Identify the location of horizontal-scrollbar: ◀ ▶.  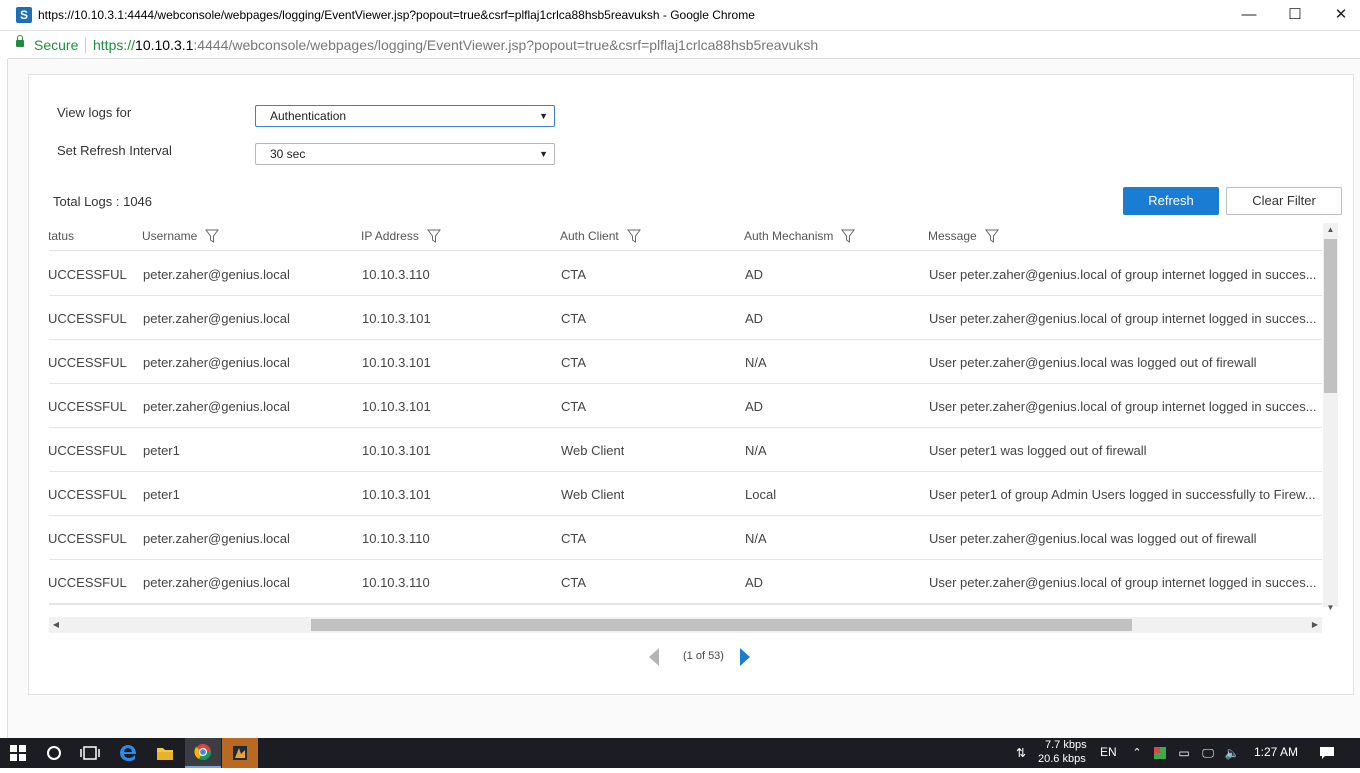
(685, 625).